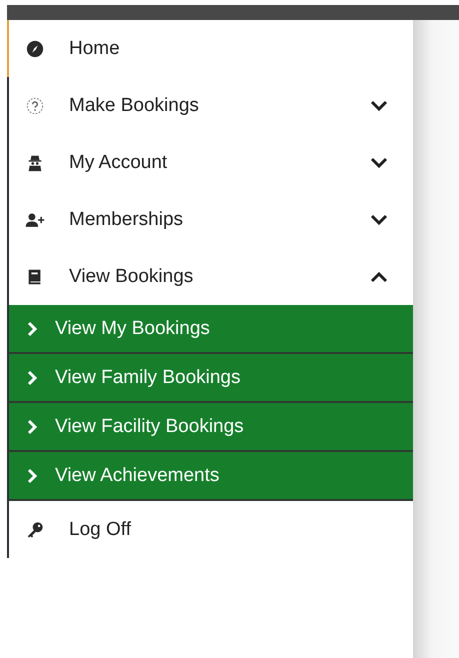  What do you see at coordinates (210, 378) in the screenshot?
I see `submenu-item: View Family Bookings` at bounding box center [210, 378].